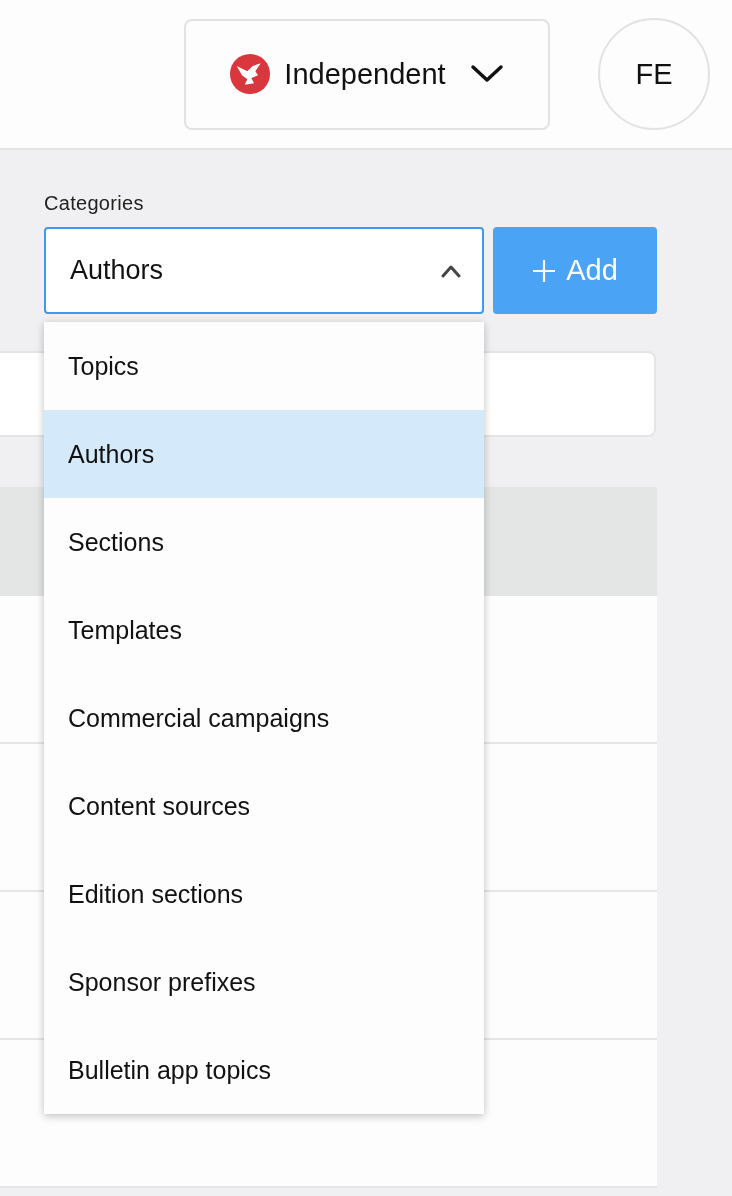 This screenshot has width=732, height=1196. Describe the element at coordinates (544, 270) in the screenshot. I see `plus-icon` at that location.